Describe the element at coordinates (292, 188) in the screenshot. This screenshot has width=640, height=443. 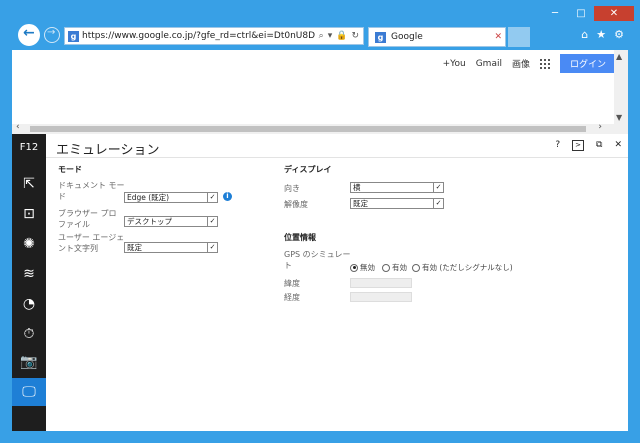
I see `orientation-label: 向き` at that location.